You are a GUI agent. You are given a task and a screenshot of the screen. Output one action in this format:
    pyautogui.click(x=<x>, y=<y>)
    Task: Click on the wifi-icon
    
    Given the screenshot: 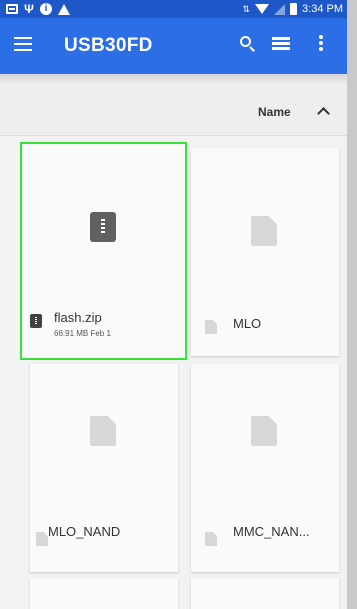 What is the action you would take?
    pyautogui.click(x=262, y=9)
    